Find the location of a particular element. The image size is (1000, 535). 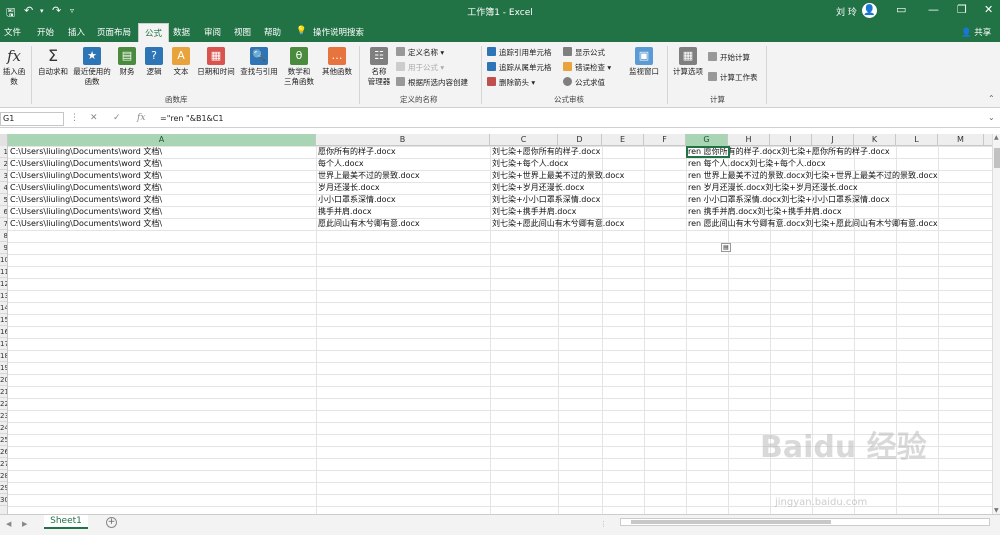

remove-arrows-button: 删除箭头 ▾ is located at coordinates (511, 82).